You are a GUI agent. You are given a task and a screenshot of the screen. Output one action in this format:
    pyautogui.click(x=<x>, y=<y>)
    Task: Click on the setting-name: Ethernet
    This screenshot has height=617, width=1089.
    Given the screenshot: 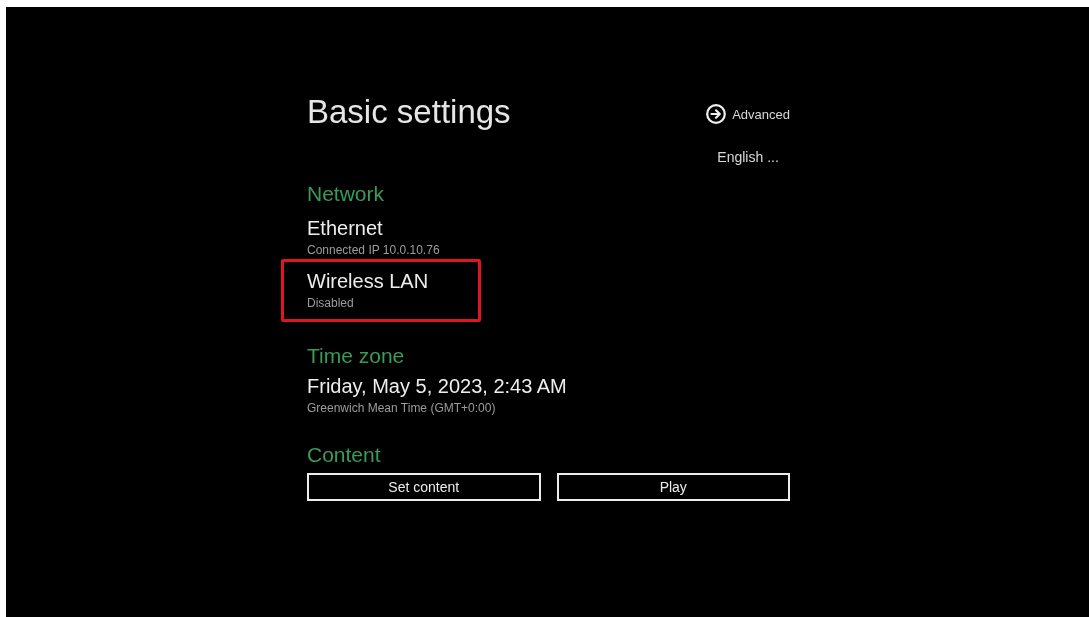 What is the action you would take?
    pyautogui.click(x=345, y=228)
    